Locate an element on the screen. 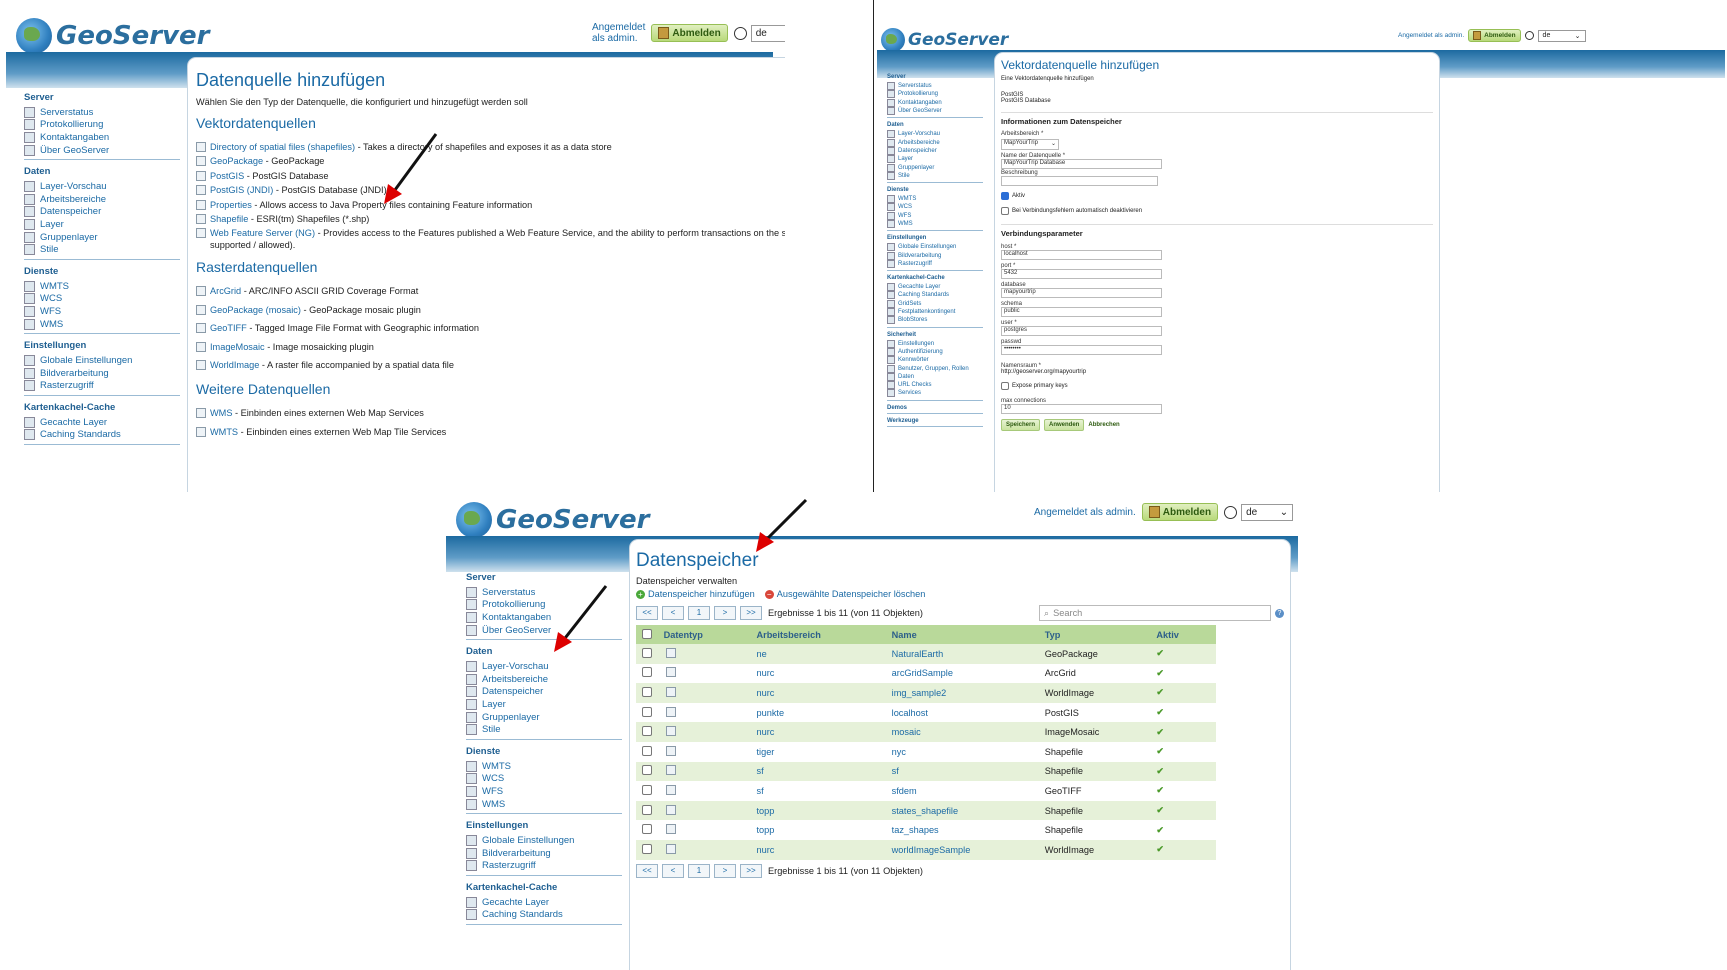 The height and width of the screenshot is (970, 1727). name-cell: mosaic is located at coordinates (967, 732).